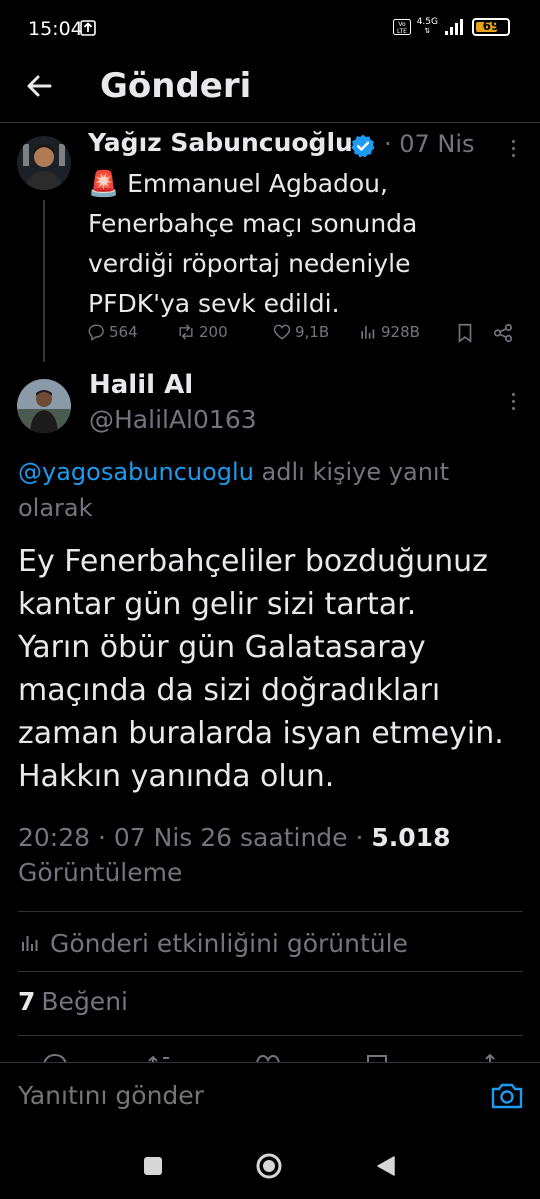 This screenshot has height=1199, width=540. What do you see at coordinates (312, 332) in the screenshot?
I see `like-count: 9,1B` at bounding box center [312, 332].